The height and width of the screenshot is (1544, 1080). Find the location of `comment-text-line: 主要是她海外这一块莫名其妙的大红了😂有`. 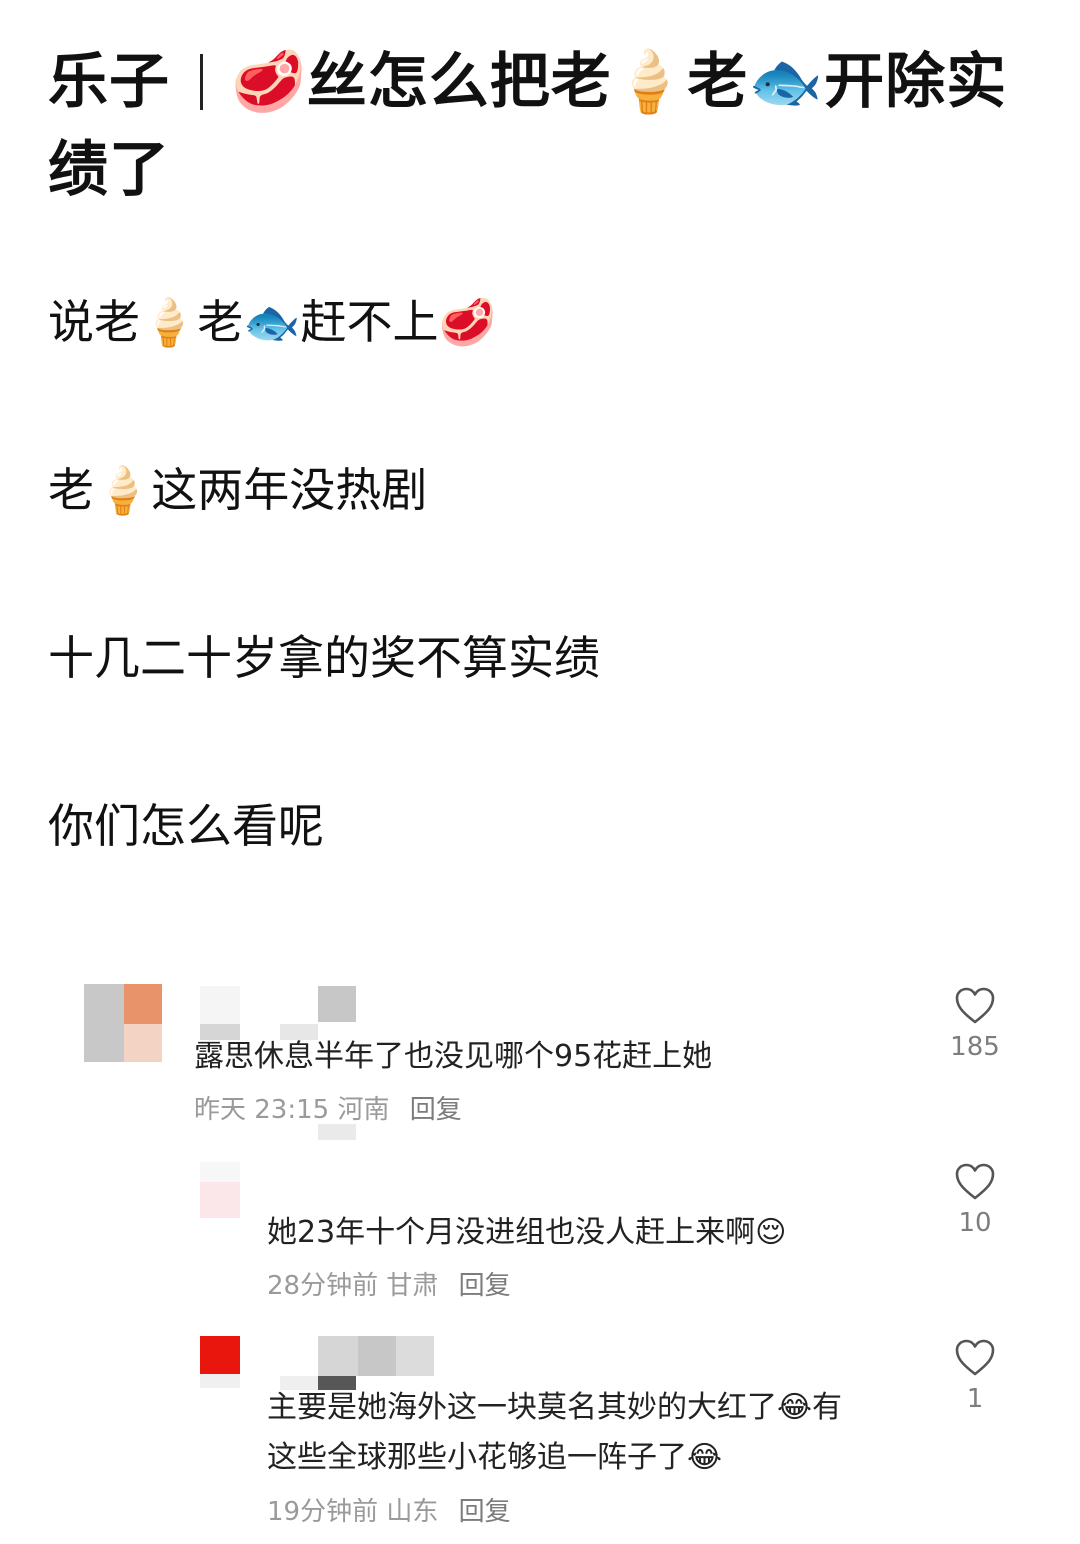

comment-text-line: 主要是她海外这一块莫名其妙的大红了😂有 is located at coordinates (555, 1407).